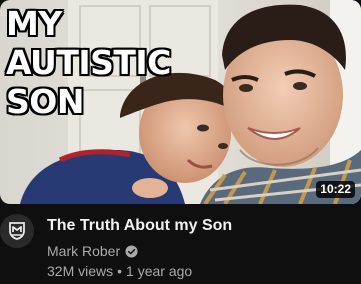 Image resolution: width=361 pixels, height=284 pixels. I want to click on mark-rober-logo-icon, so click(17, 231).